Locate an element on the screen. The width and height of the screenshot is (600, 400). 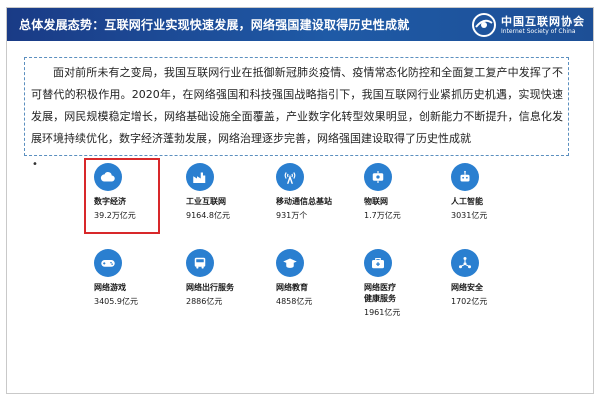
logo-en-text: Internet Society of China is located at coordinates (538, 31).